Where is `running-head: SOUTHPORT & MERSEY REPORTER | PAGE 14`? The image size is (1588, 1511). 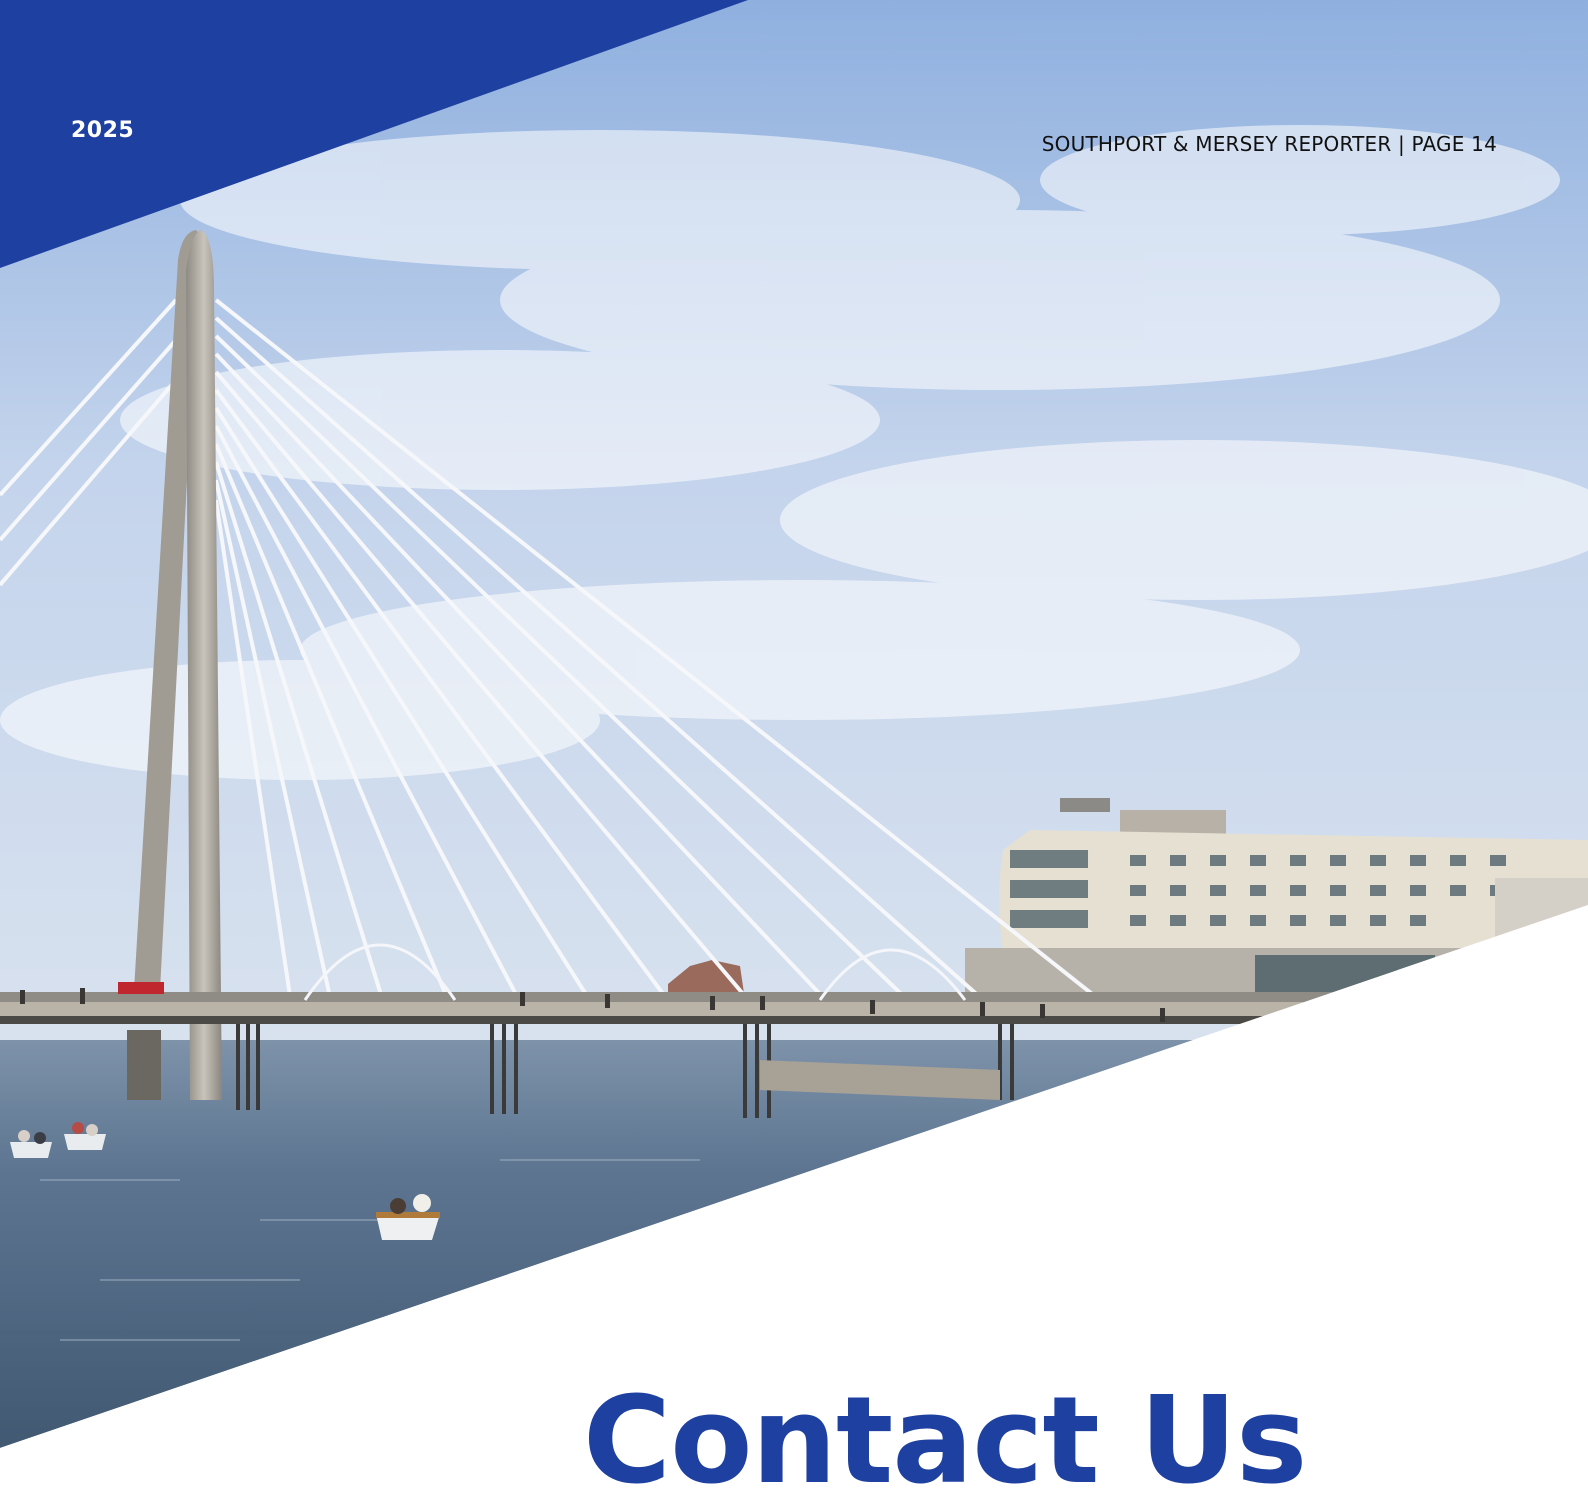 running-head: SOUTHPORT & MERSEY REPORTER | PAGE 14 is located at coordinates (1269, 144).